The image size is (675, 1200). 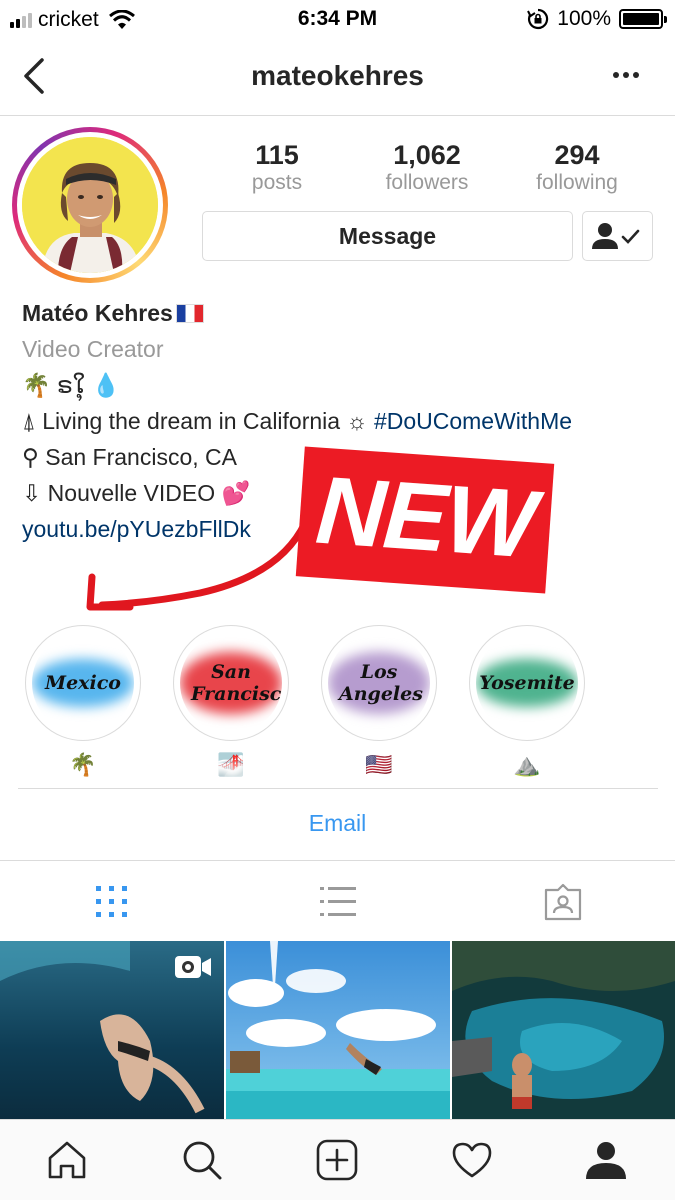 I want to click on profile-header-bar: mateokehres, so click(x=337, y=77).